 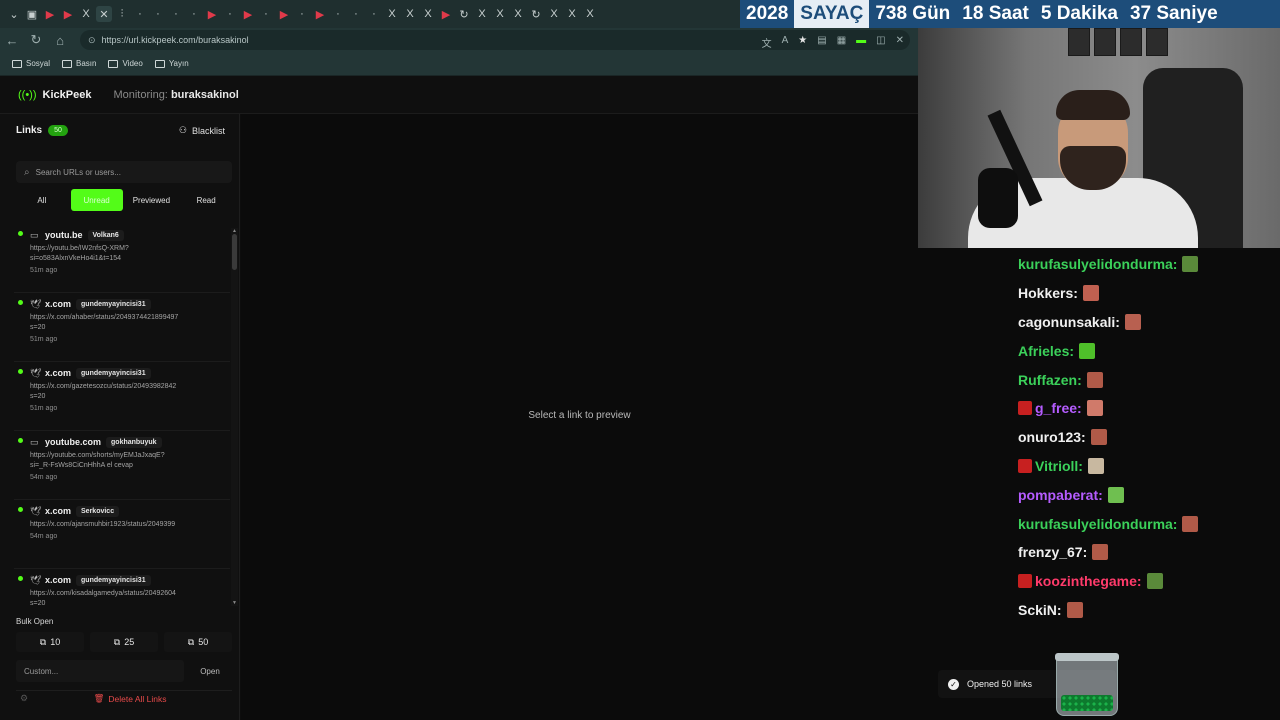 I want to click on read-aloud-icon: A, so click(x=785, y=42).